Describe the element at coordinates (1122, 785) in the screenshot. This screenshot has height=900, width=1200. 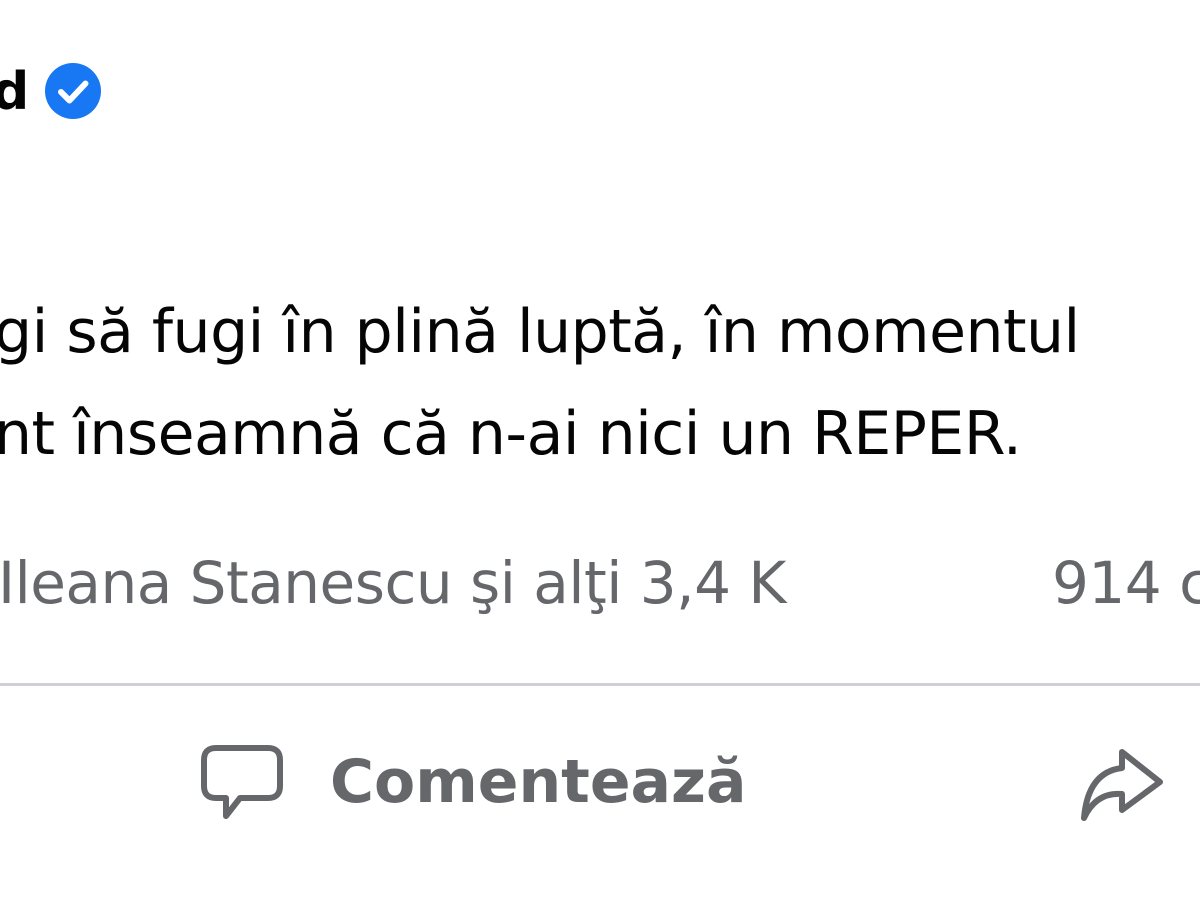
I see `share-arrow-icon` at that location.